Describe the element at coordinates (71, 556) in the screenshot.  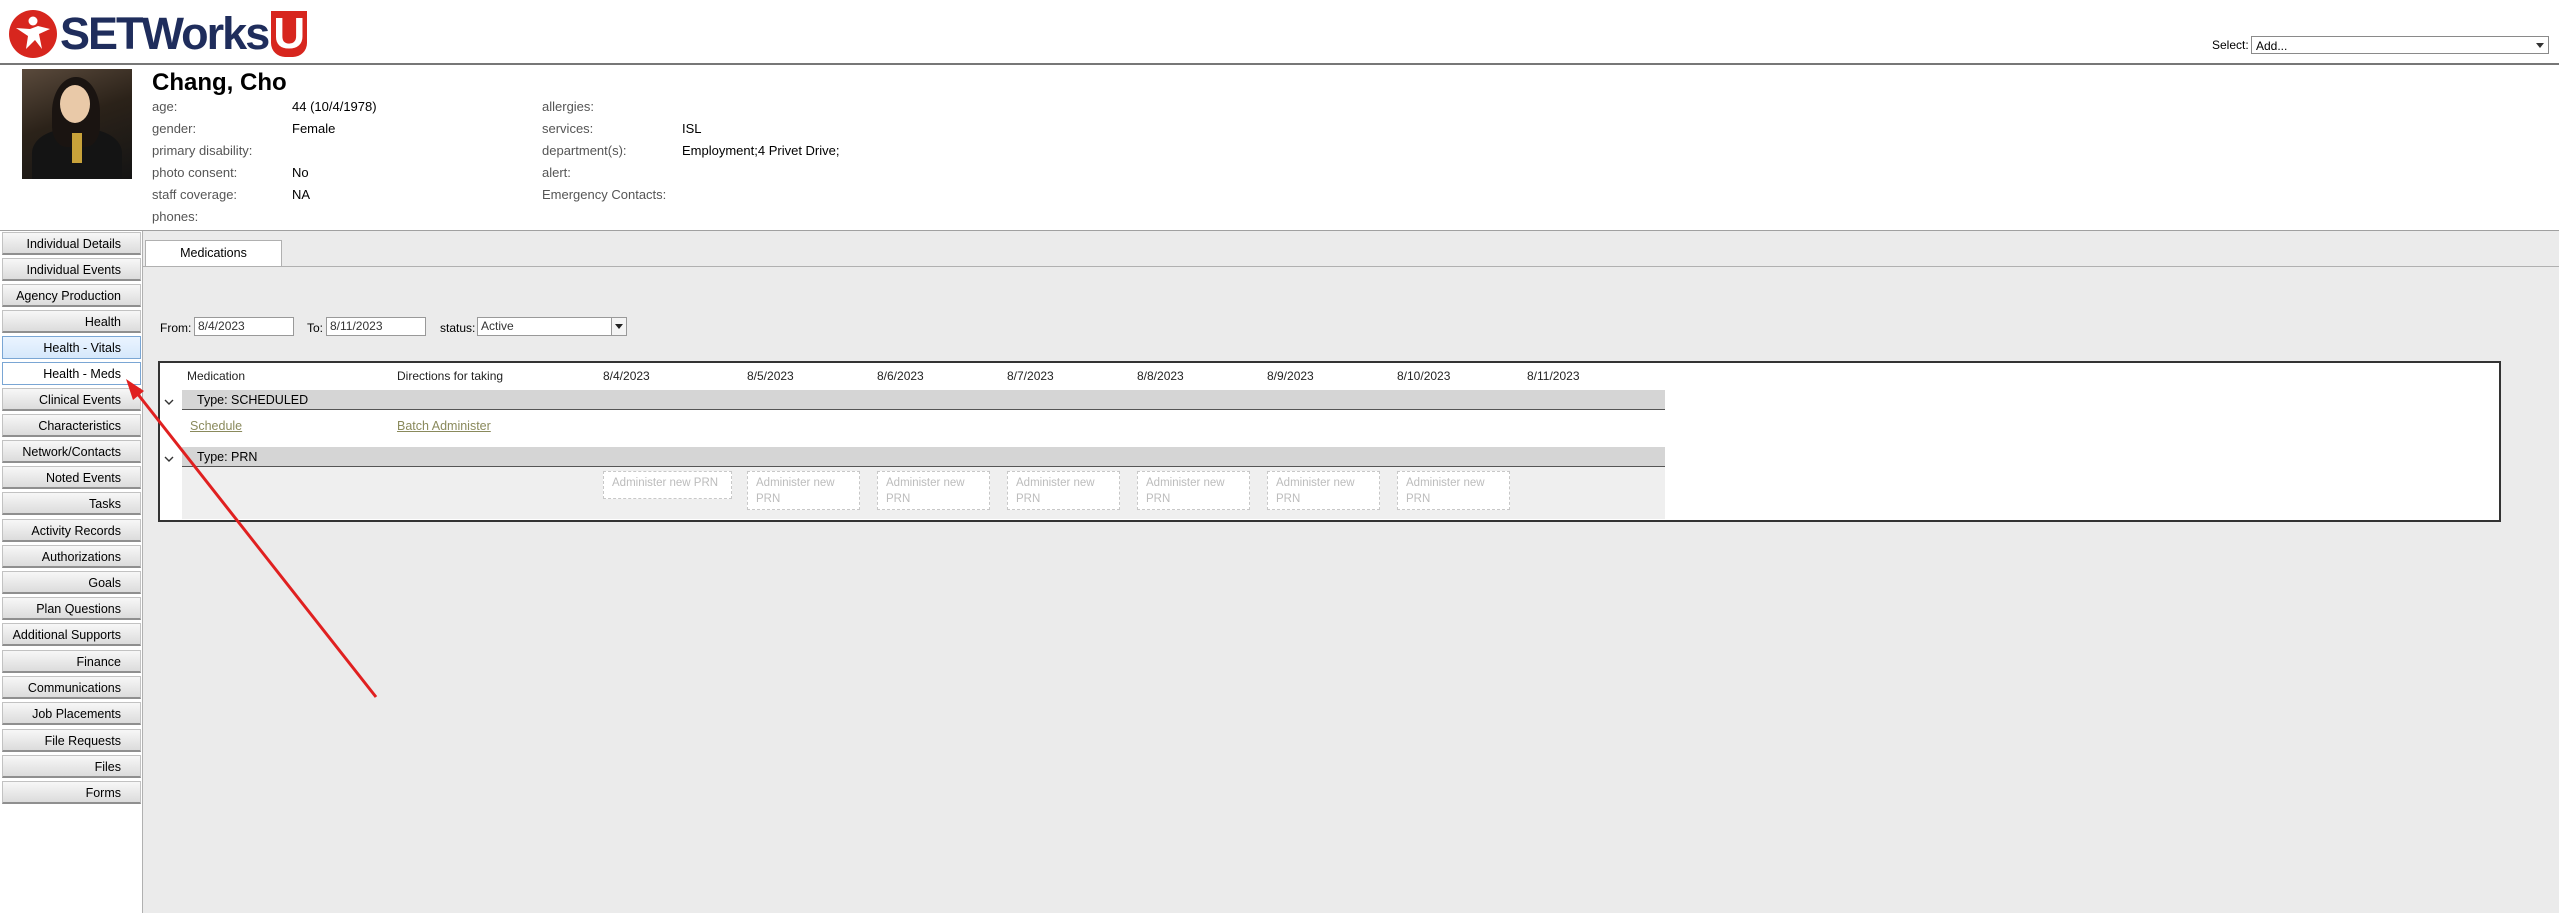
I see `sidebar-item-authorizations: Authorizations` at that location.